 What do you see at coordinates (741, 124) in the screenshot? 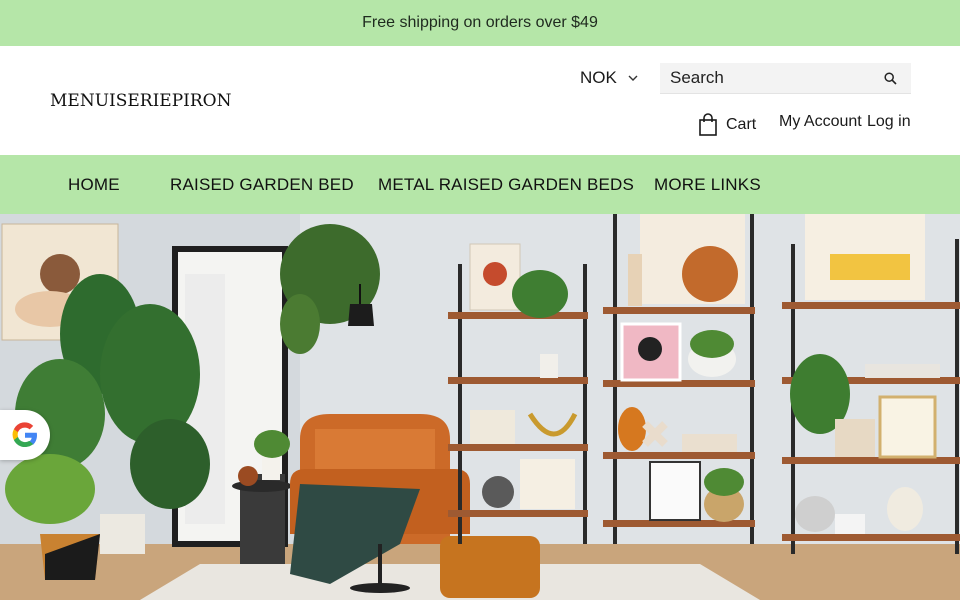
I see `cart-label: Cart` at bounding box center [741, 124].